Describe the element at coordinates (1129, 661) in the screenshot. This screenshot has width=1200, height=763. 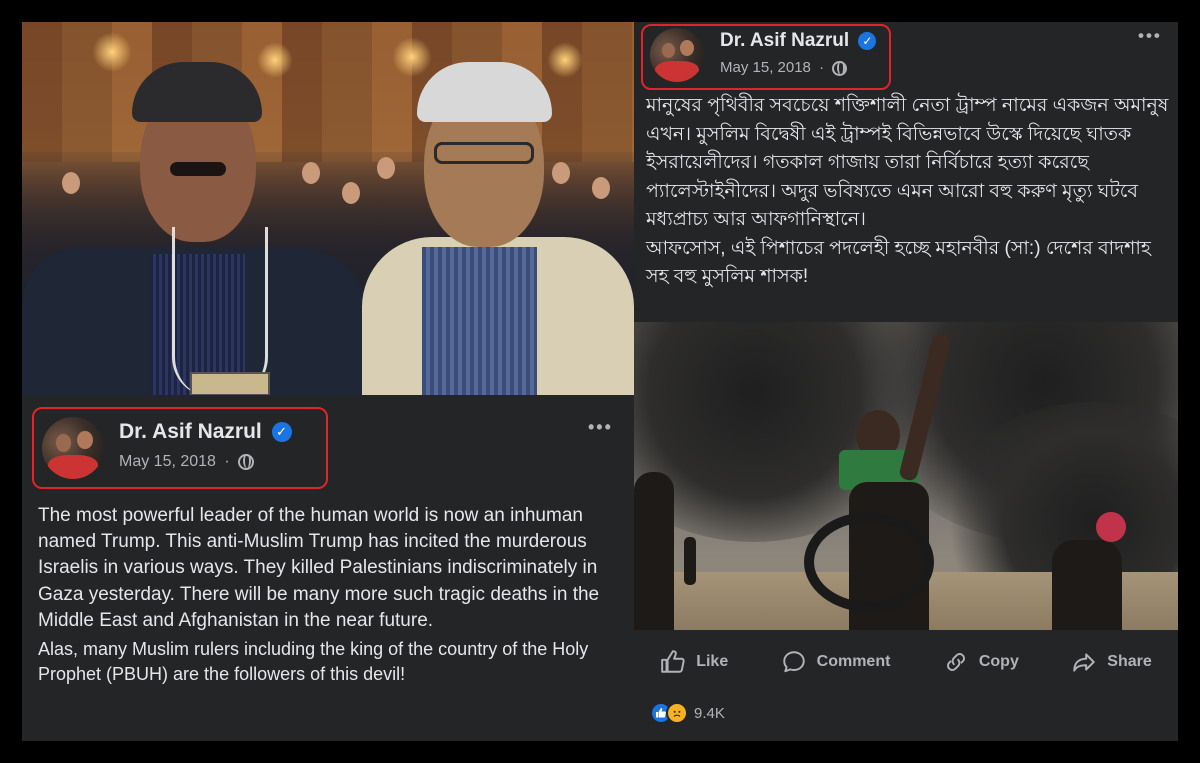
I see `share-label: Share` at that location.